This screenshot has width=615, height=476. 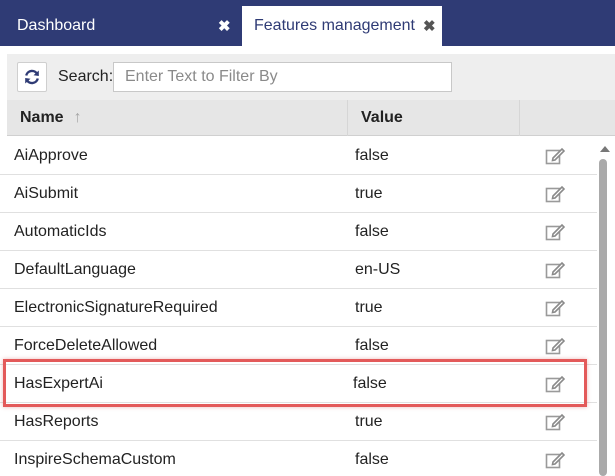 What do you see at coordinates (42, 117) in the screenshot?
I see `column-header-label: Name` at bounding box center [42, 117].